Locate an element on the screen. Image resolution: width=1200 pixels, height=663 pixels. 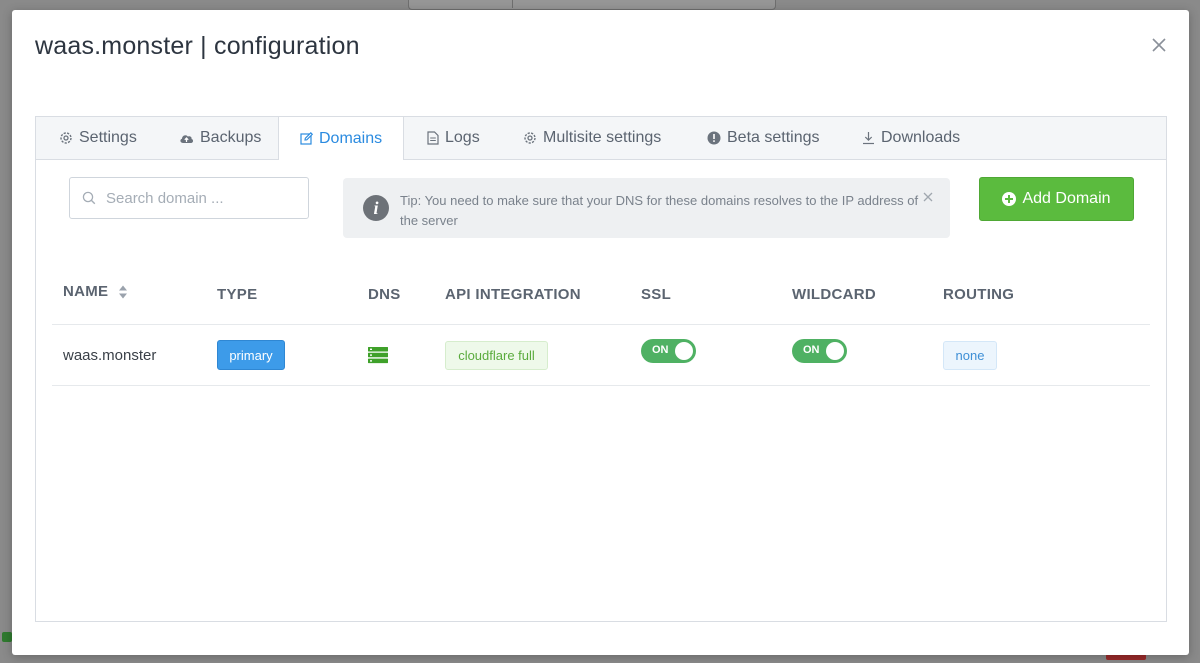
edit-icon is located at coordinates (306, 138).